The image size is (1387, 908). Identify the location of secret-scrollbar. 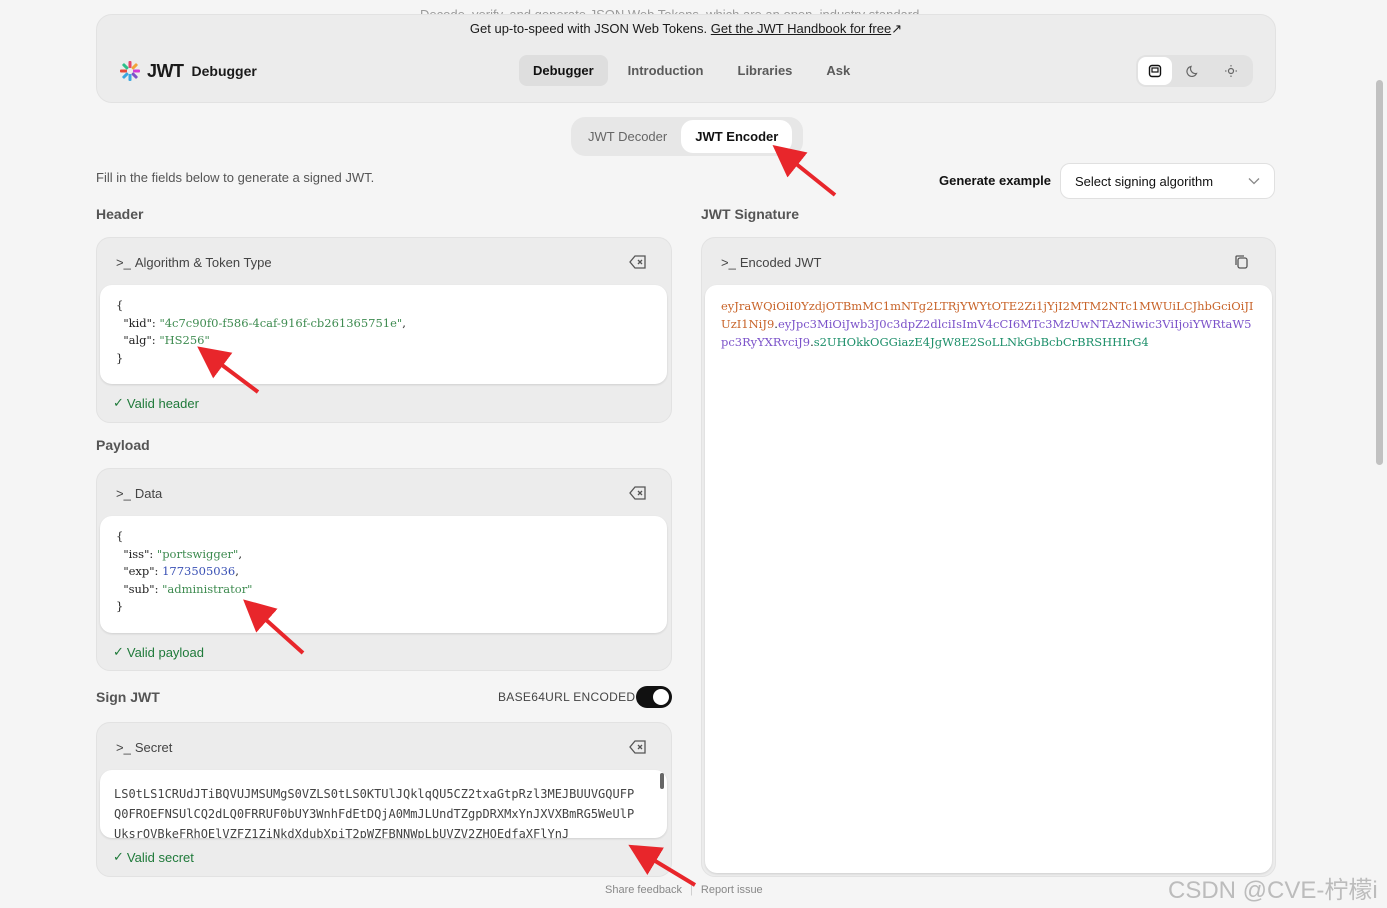
(662, 781).